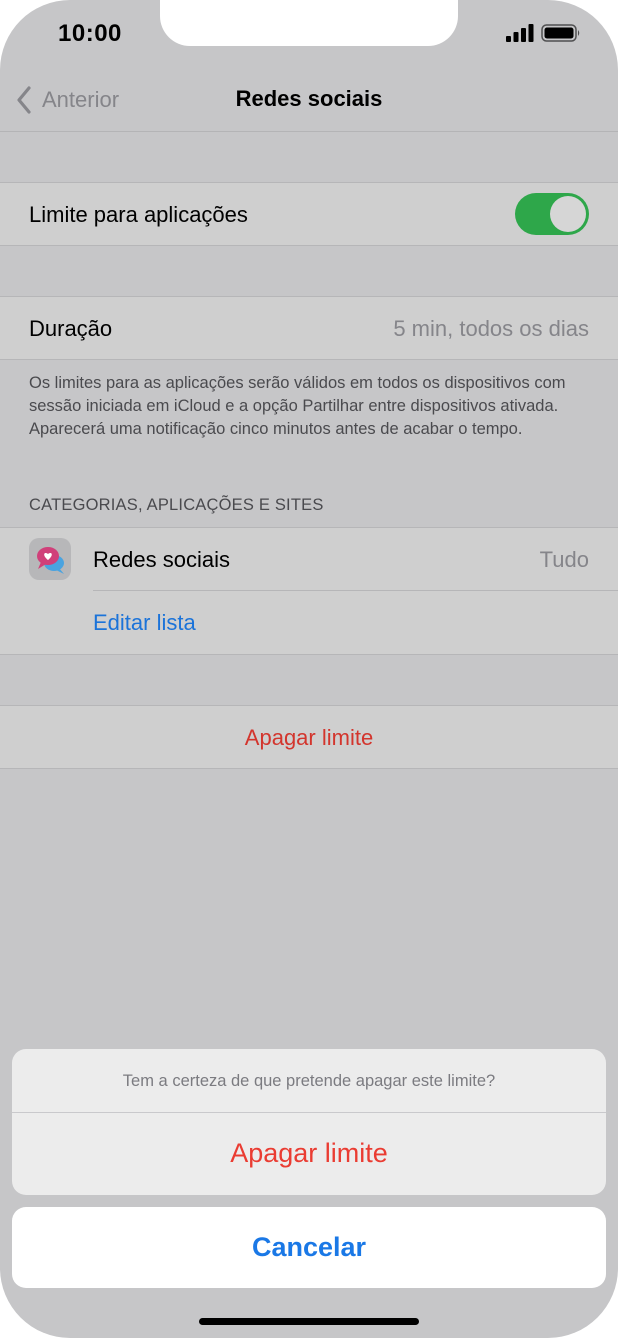  I want to click on cellular-signal-icon, so click(520, 33).